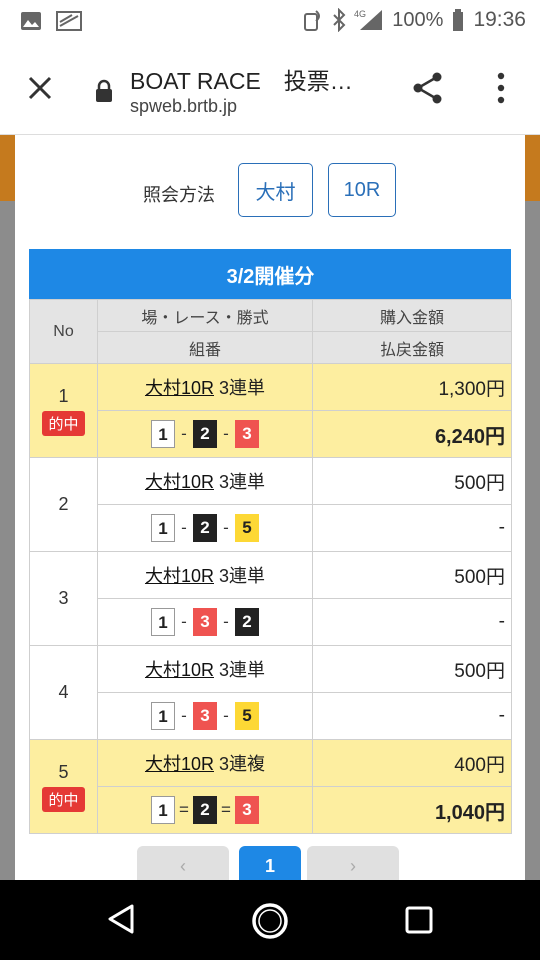 The image size is (540, 960). I want to click on payout-amount: 6,240円, so click(412, 434).